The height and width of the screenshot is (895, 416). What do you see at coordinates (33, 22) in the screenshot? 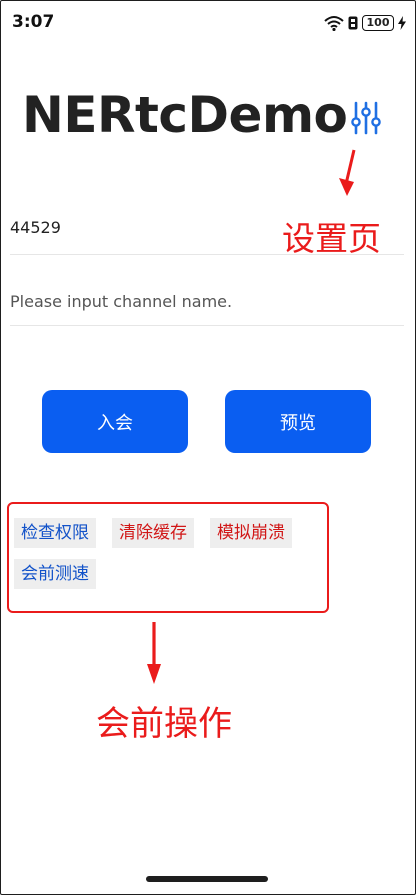
I see `status-time: 3:07` at bounding box center [33, 22].